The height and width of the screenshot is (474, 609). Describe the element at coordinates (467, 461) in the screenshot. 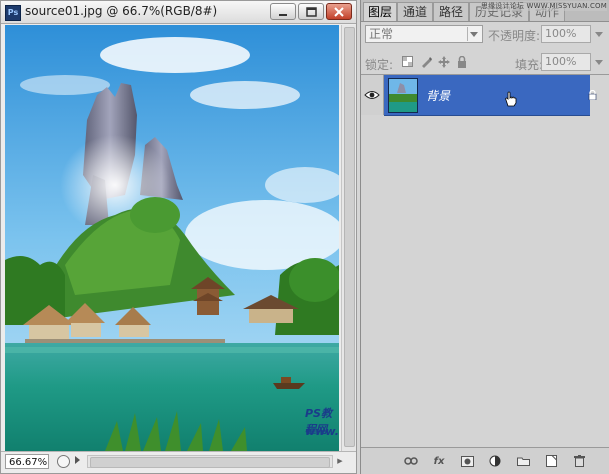

I see `add-mask-icon` at that location.